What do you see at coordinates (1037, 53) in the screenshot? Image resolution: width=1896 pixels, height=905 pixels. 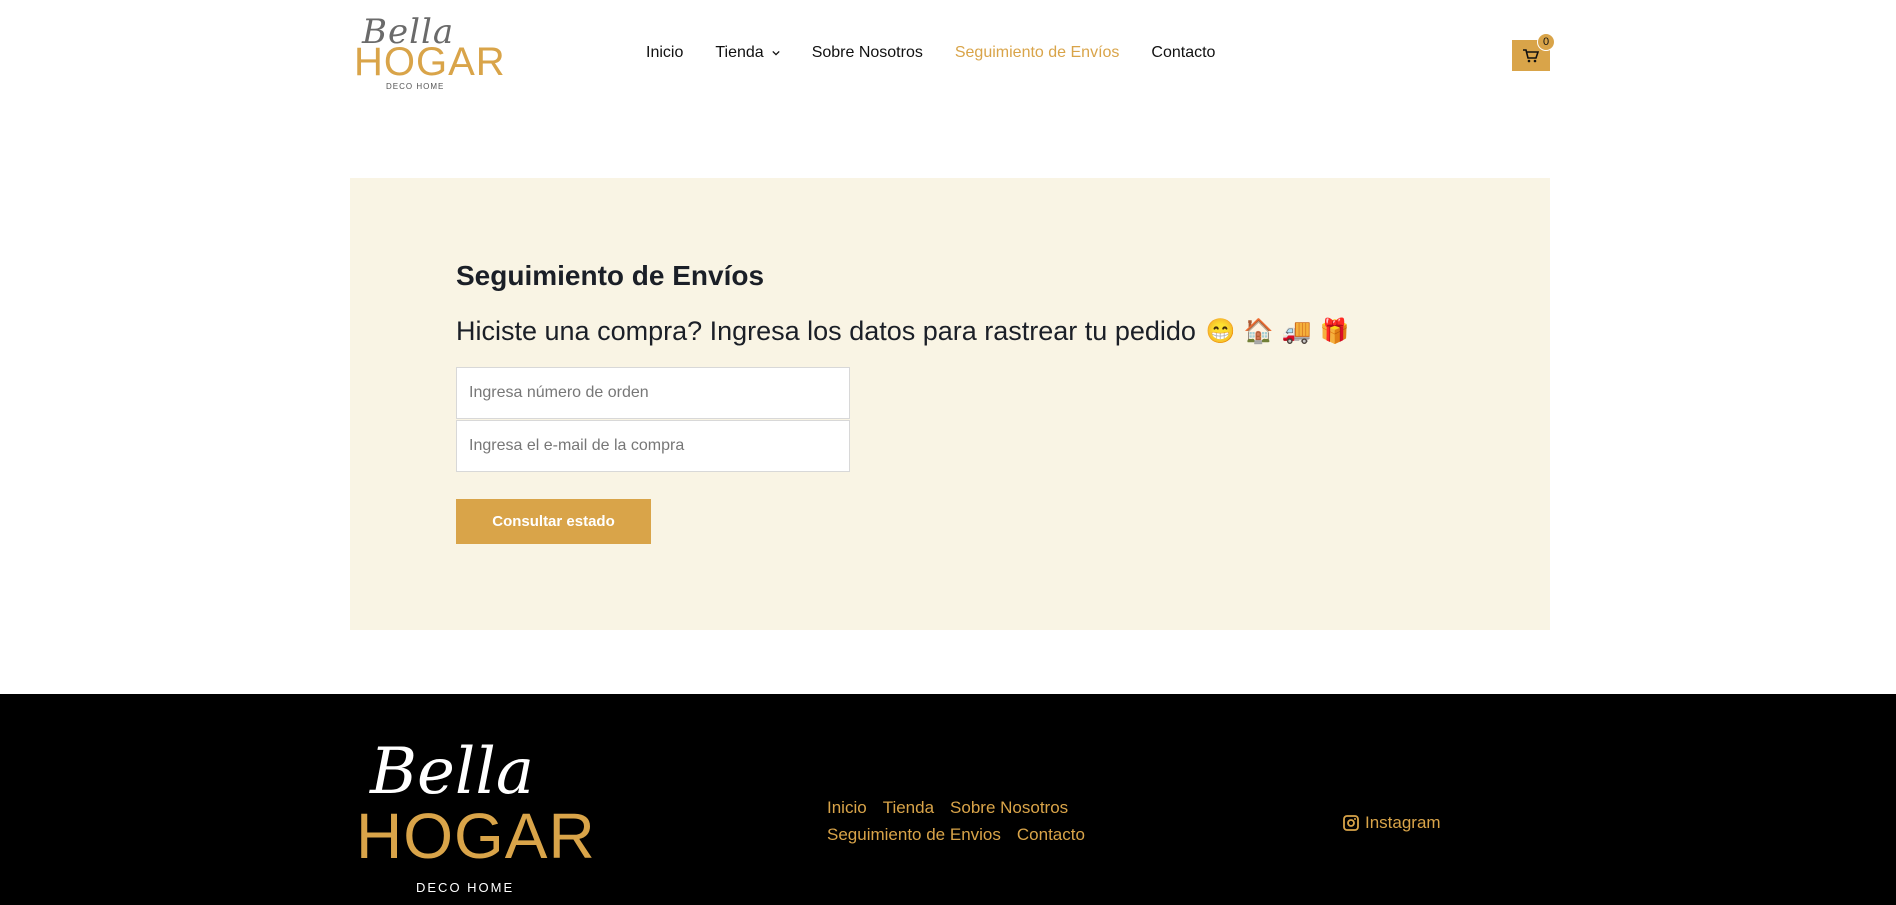 I see `nav-seguimiento: Seguimiento de Envíos` at bounding box center [1037, 53].